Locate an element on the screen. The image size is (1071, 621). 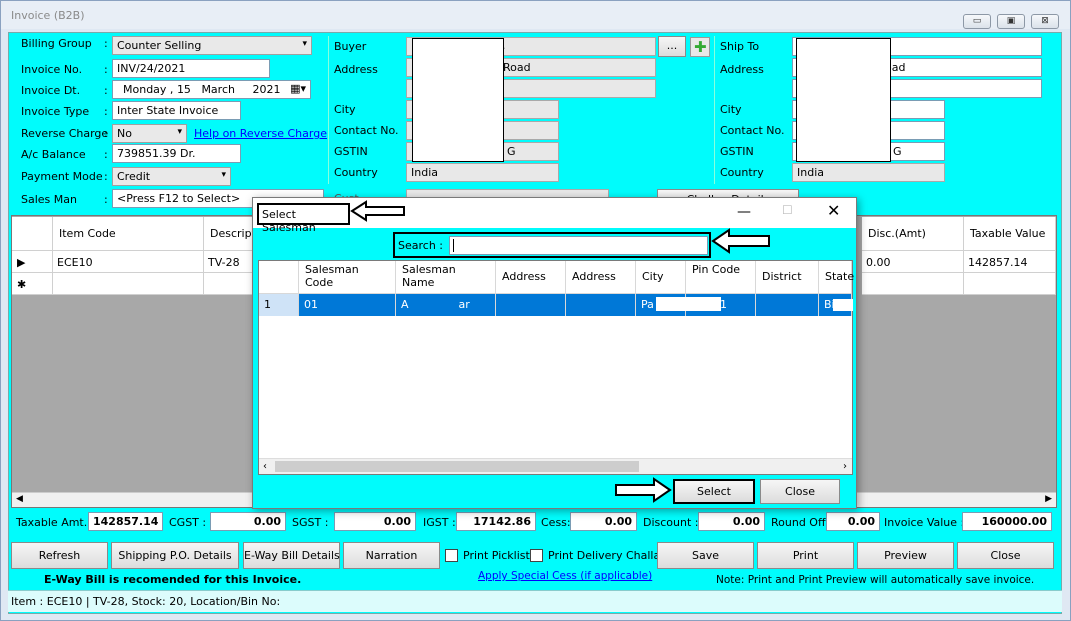
ship-country-field: India is located at coordinates (868, 172).